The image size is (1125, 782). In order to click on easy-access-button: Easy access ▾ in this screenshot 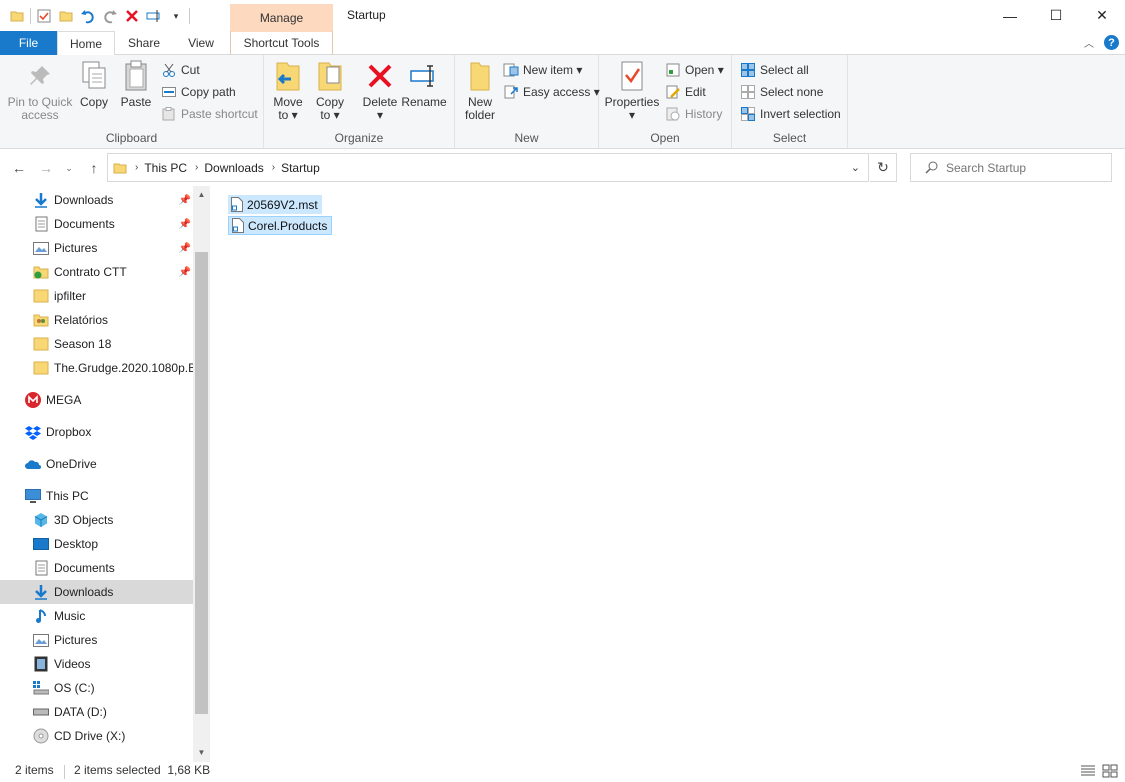, I will do `click(551, 92)`.